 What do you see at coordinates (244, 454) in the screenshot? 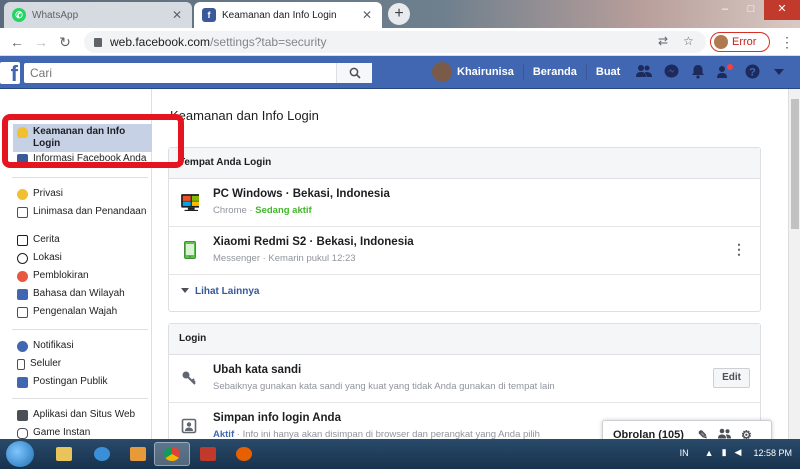
I see `taskbar-firefox-icon` at bounding box center [244, 454].